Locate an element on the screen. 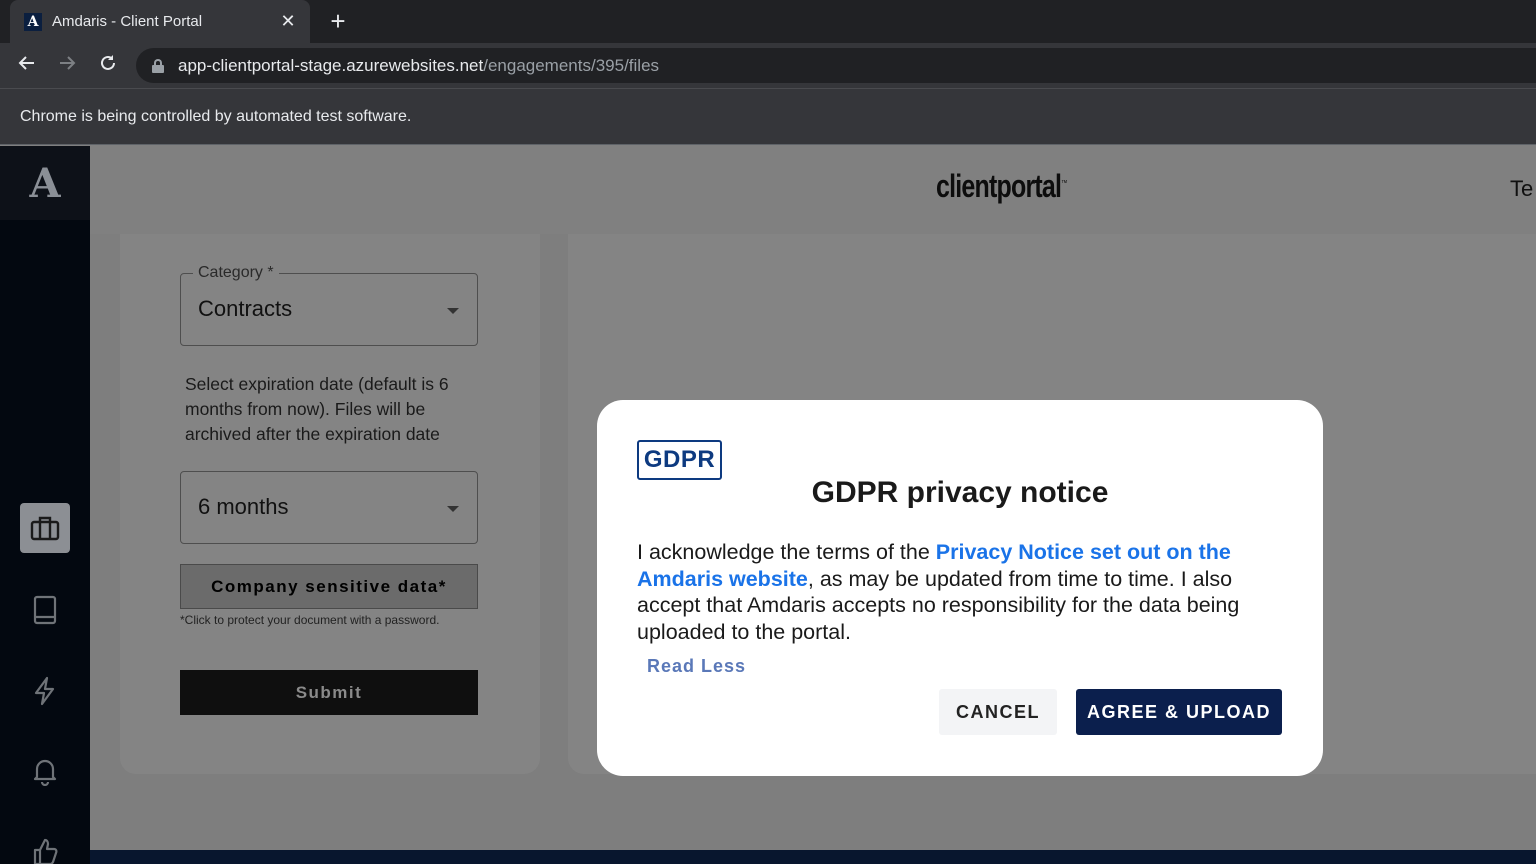  expiration-select: 6 months is located at coordinates (329, 507).